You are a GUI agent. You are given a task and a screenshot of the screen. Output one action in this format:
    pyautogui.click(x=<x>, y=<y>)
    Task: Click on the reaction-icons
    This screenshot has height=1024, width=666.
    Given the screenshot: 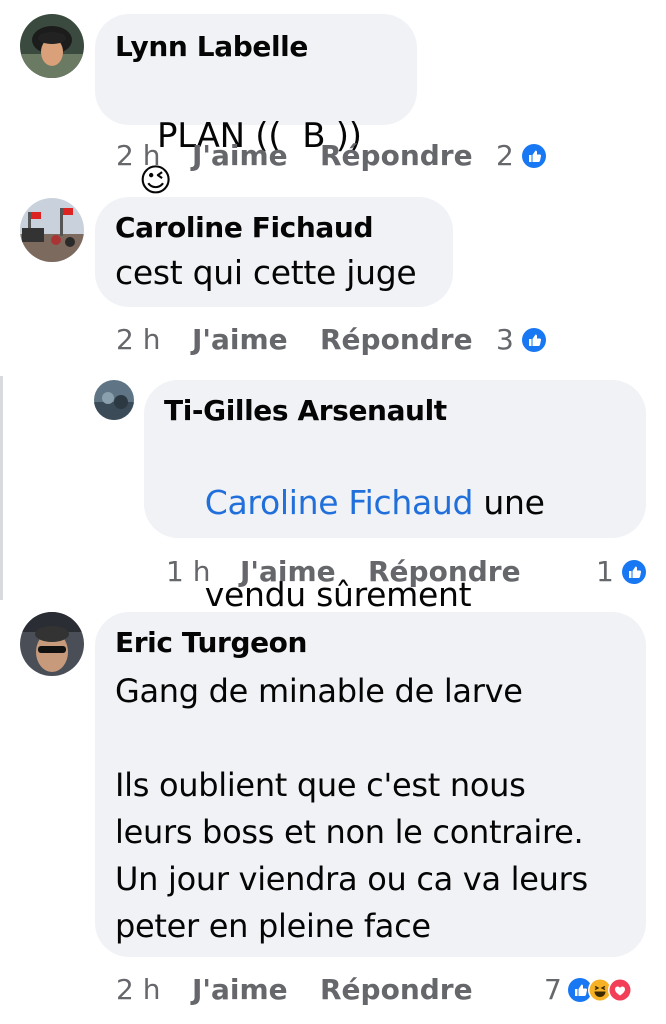 What is the action you would take?
    pyautogui.click(x=608, y=990)
    